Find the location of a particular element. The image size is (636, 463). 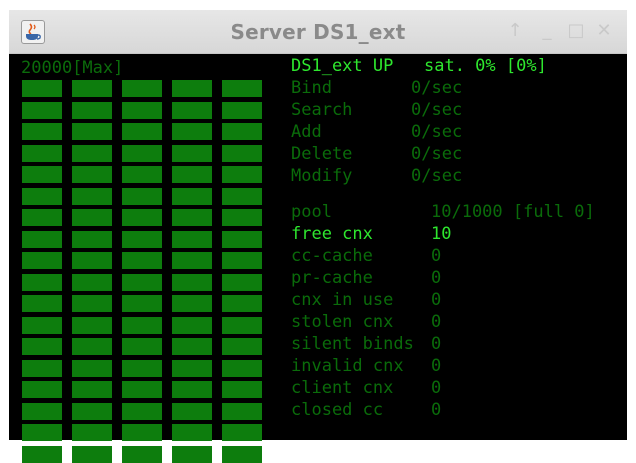

arrow-up-icon: ↑ is located at coordinates (515, 30).